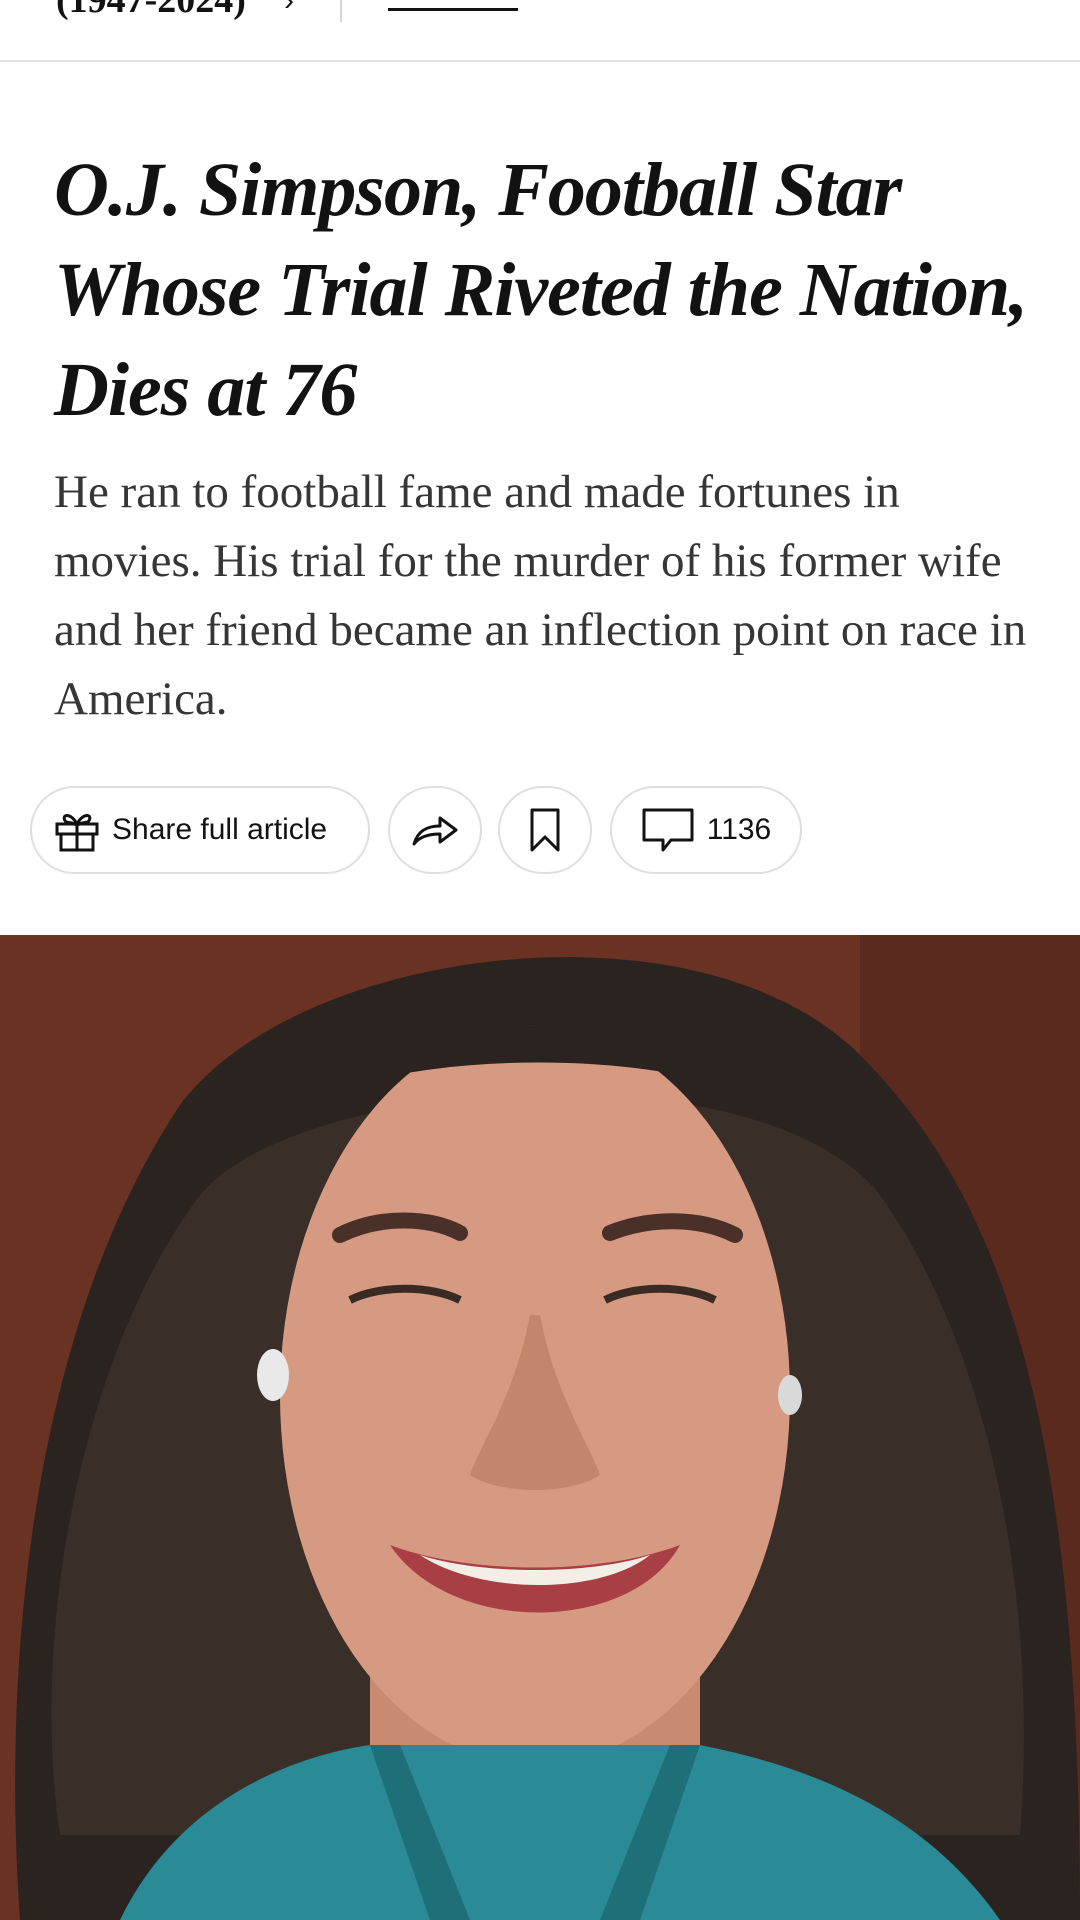 The height and width of the screenshot is (1920, 1080). What do you see at coordinates (540, 31) in the screenshot?
I see `top-navigation-strip: (1947-2024) ›` at bounding box center [540, 31].